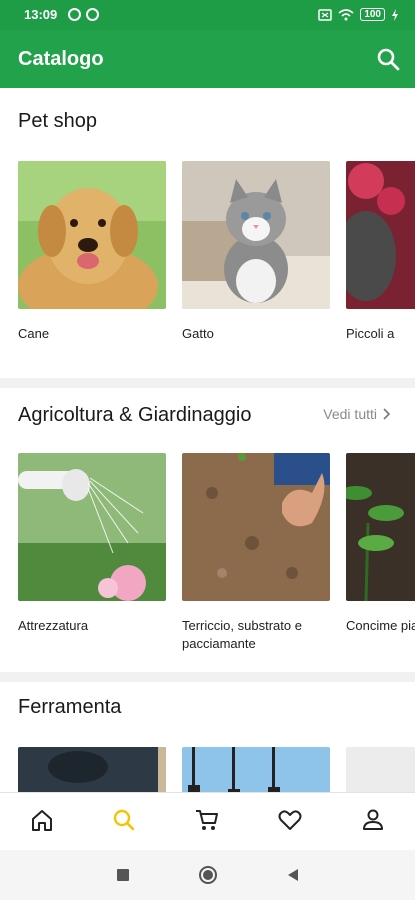 The height and width of the screenshot is (900, 415). Describe the element at coordinates (198, 333) in the screenshot. I see `category-label: Gatto` at that location.